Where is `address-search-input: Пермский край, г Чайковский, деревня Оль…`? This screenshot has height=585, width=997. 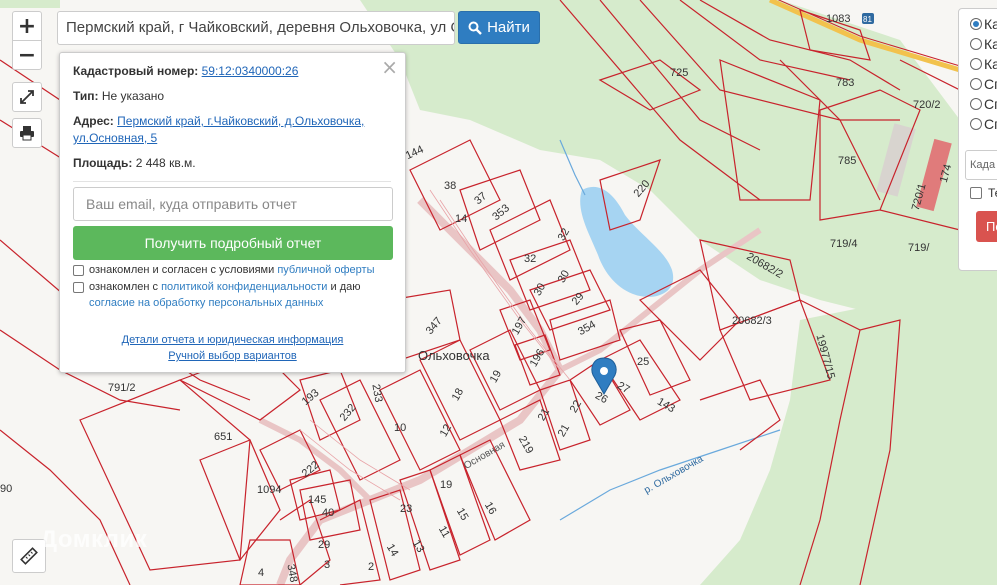 address-search-input: Пермский край, г Чайковский, деревня Оль… is located at coordinates (256, 28).